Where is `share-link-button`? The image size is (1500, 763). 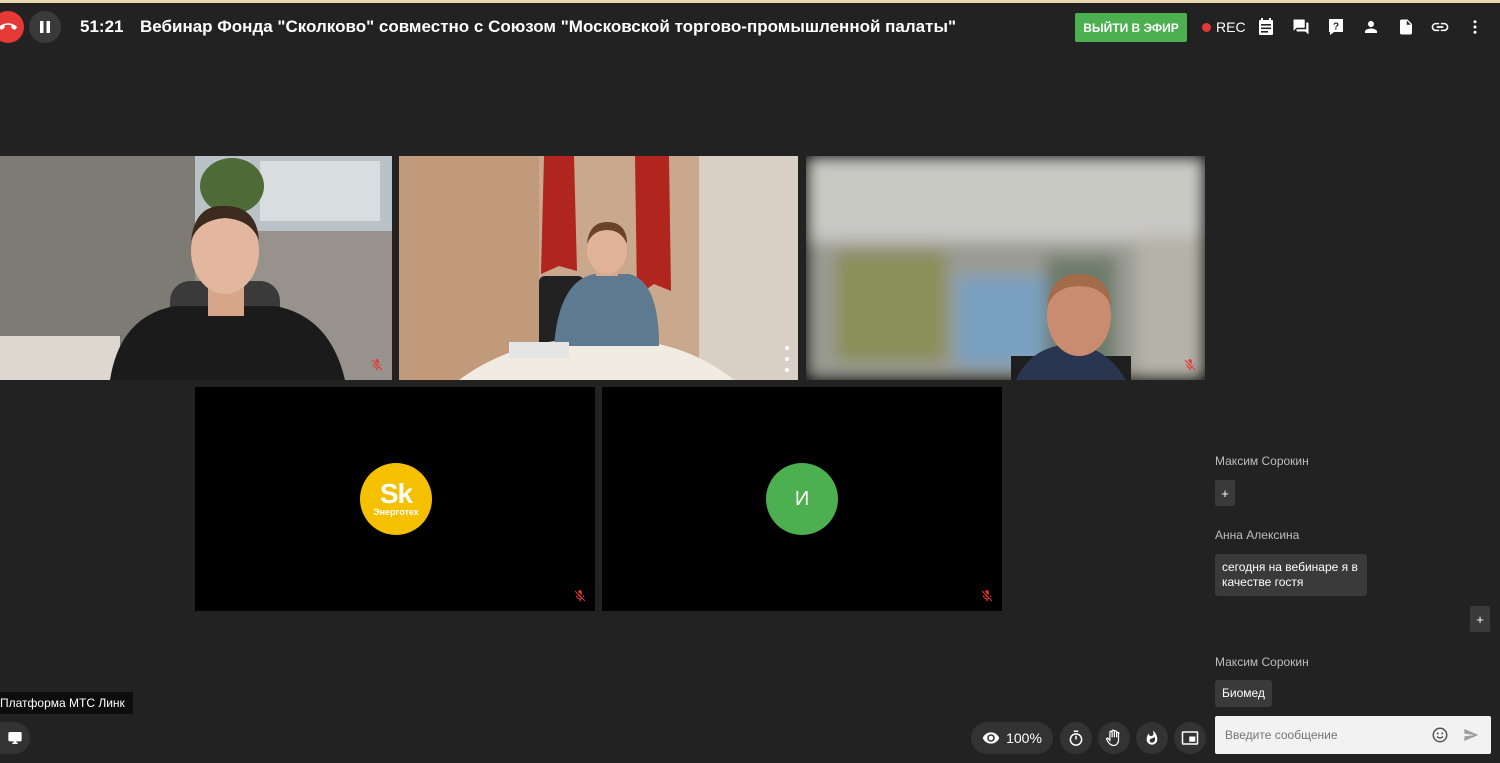
share-link-button is located at coordinates (1440, 27).